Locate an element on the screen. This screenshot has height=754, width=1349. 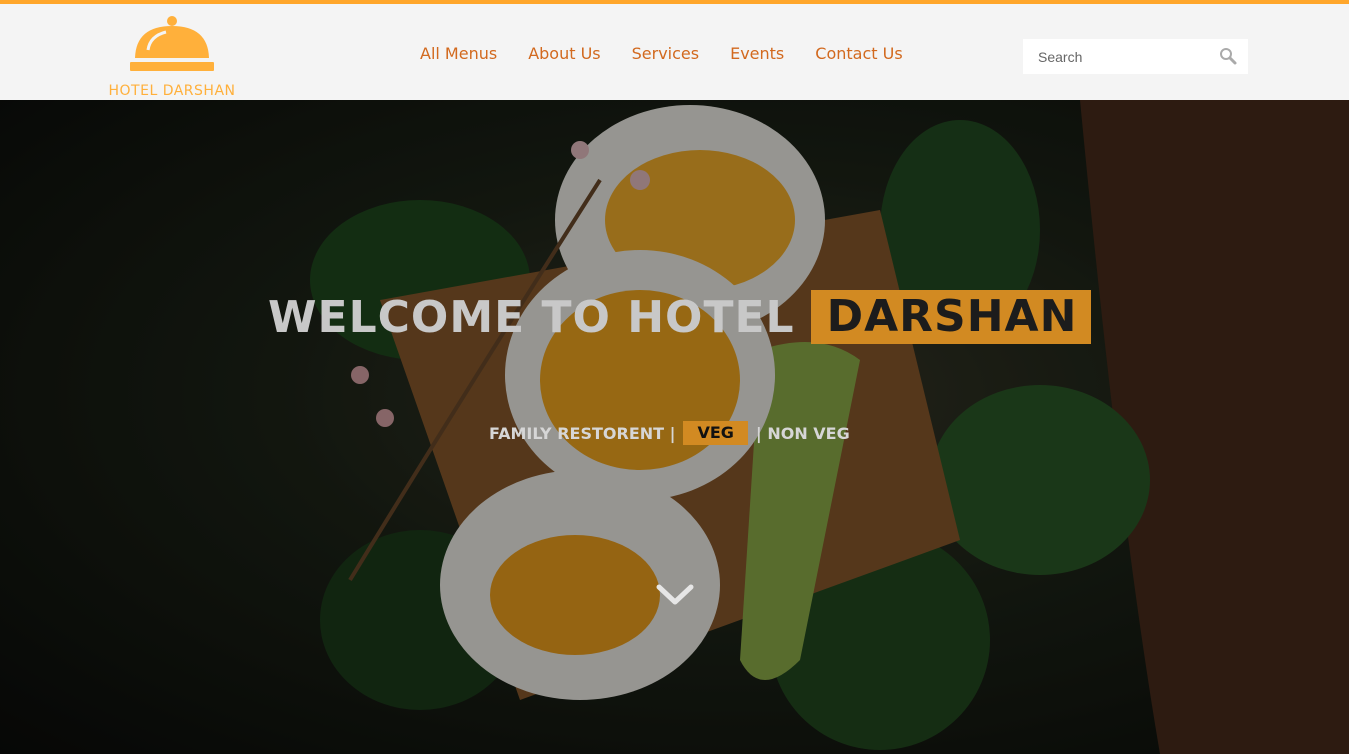
hero-tagline: FAMILY RESTORENT | VEG | NON VEG is located at coordinates (669, 433).